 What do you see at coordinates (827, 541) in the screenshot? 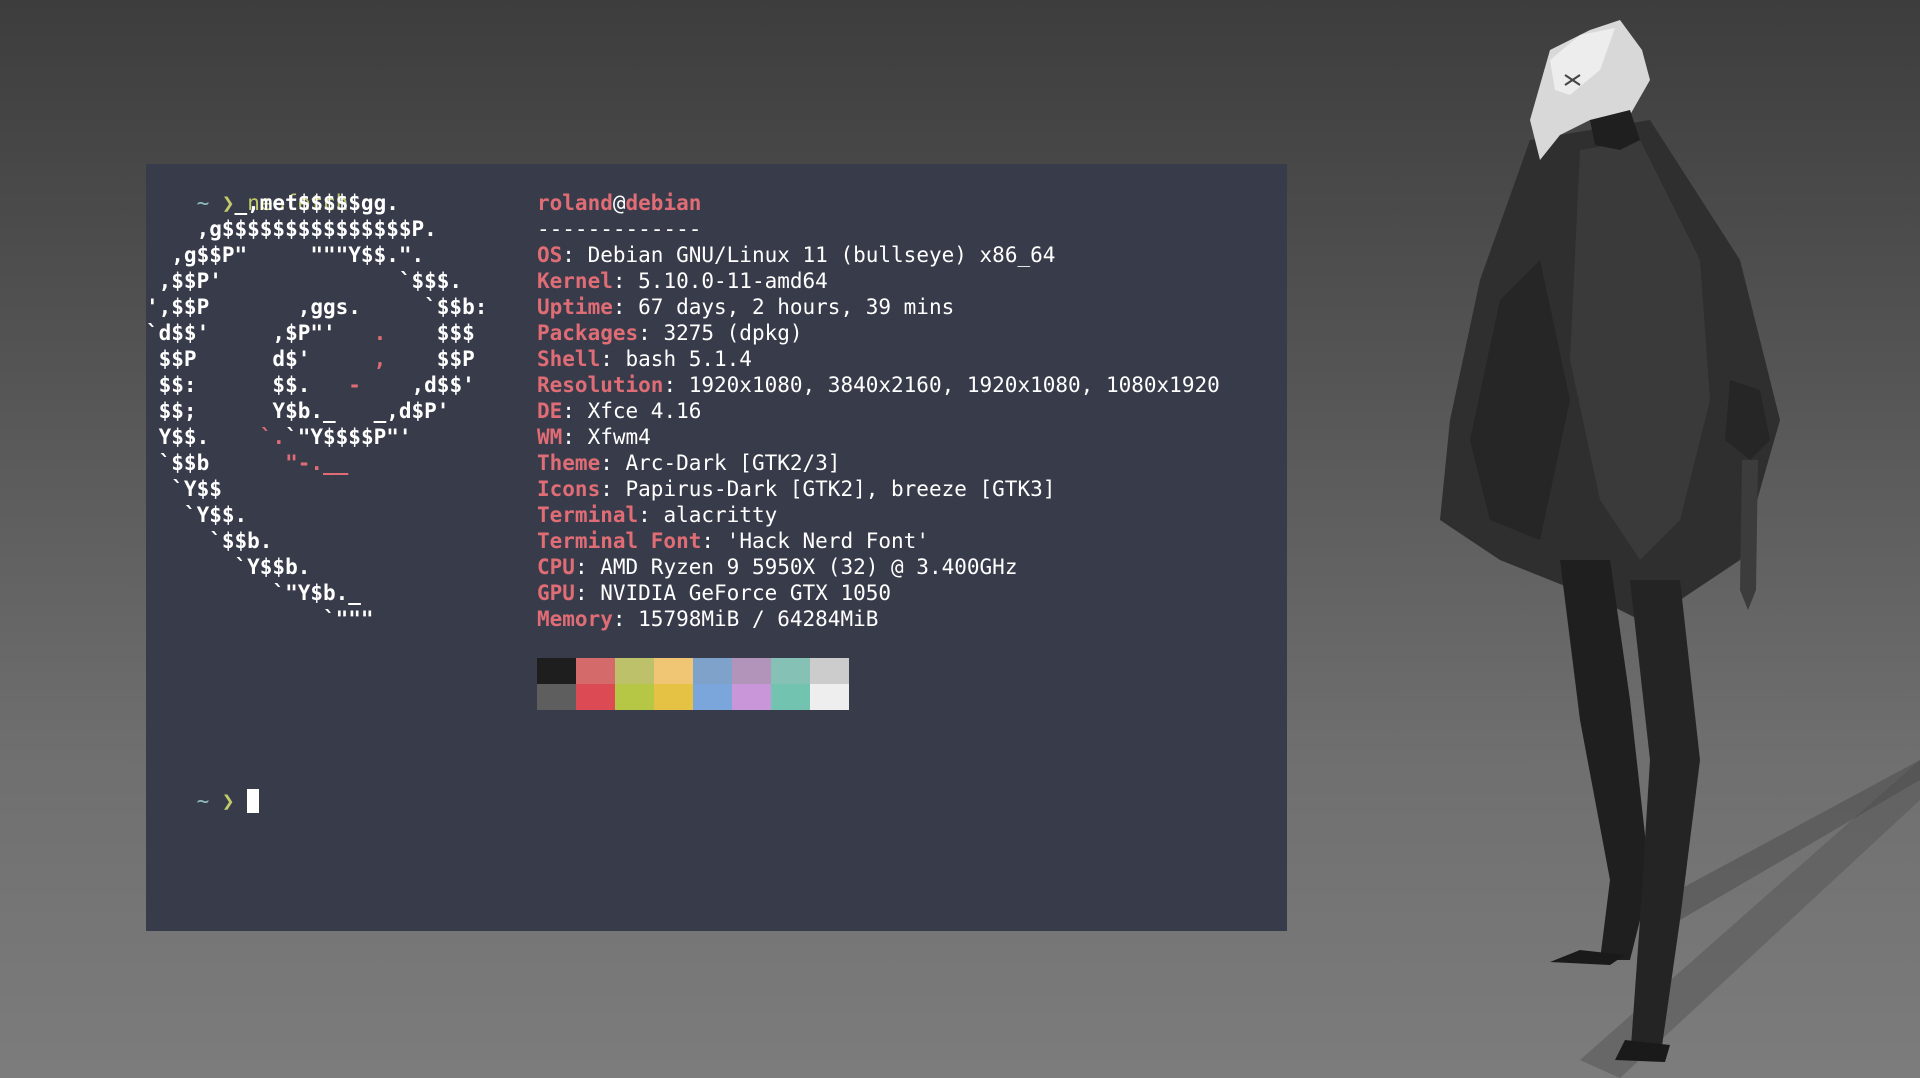
I see `info-value: 'Hack Nerd Font'` at bounding box center [827, 541].